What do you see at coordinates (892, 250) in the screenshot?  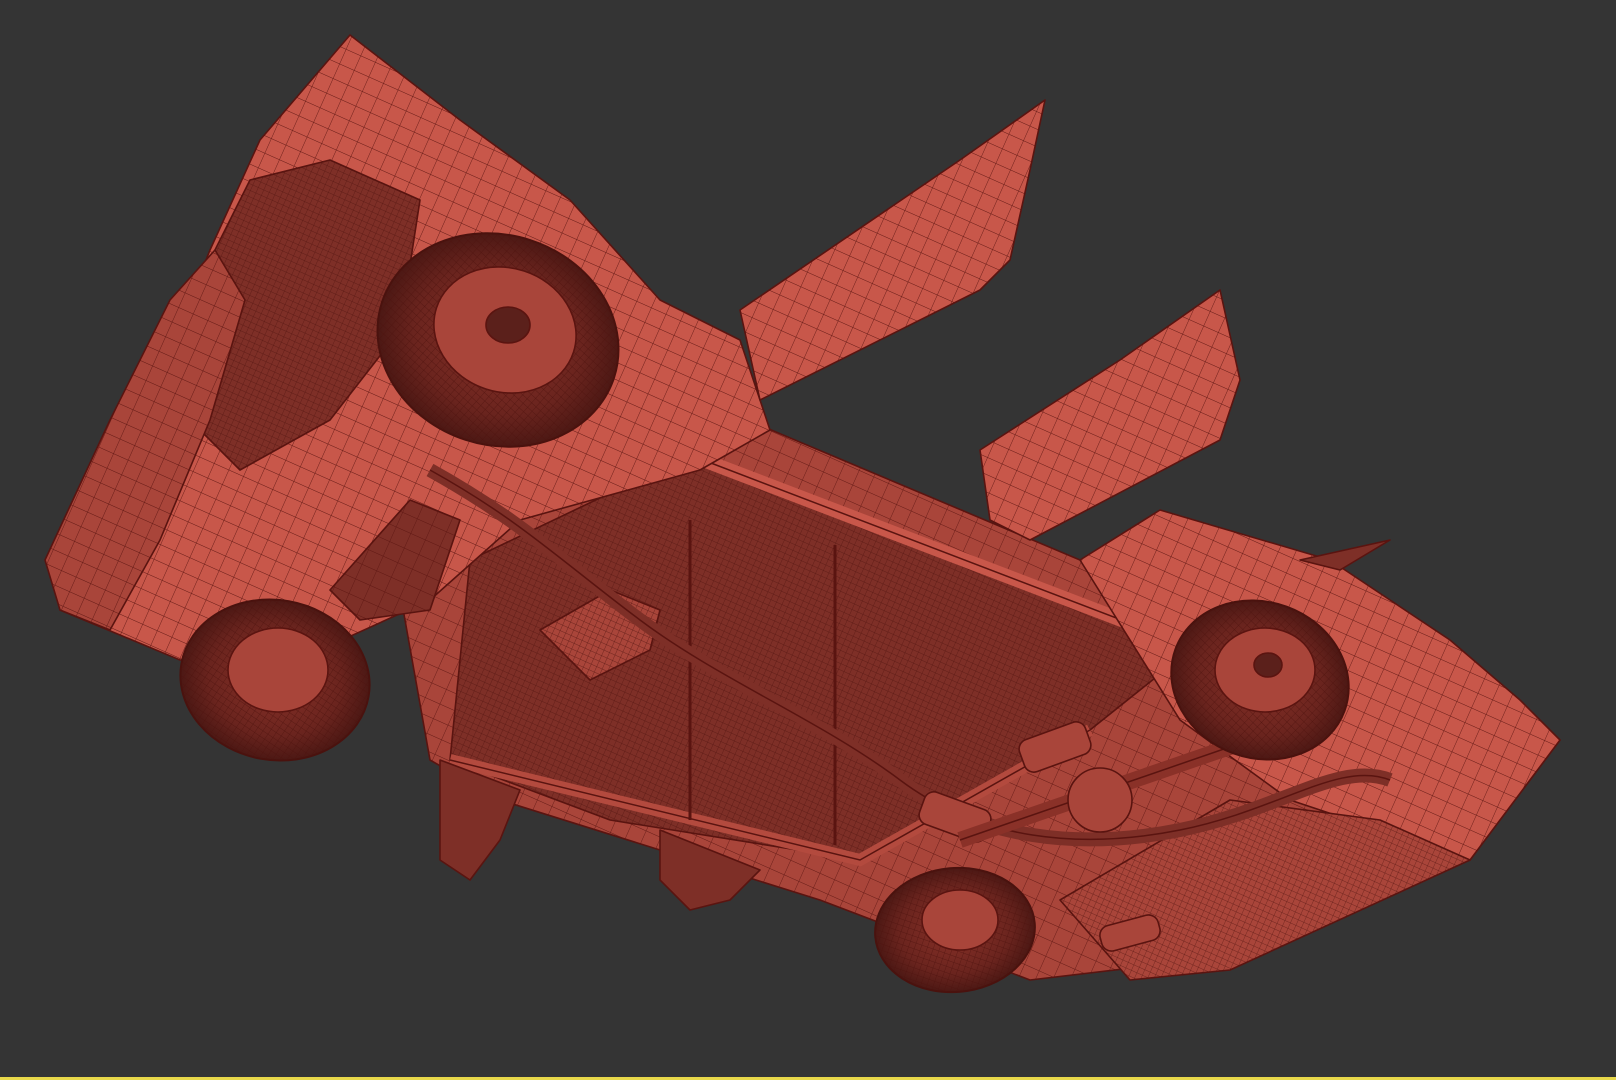 I see `open-door-left` at bounding box center [892, 250].